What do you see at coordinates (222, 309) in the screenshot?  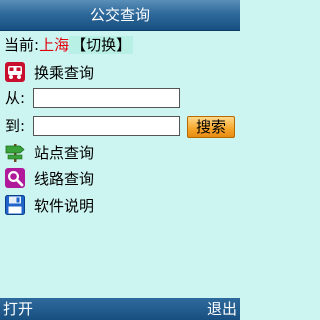 I see `exit-softkey: 退出` at bounding box center [222, 309].